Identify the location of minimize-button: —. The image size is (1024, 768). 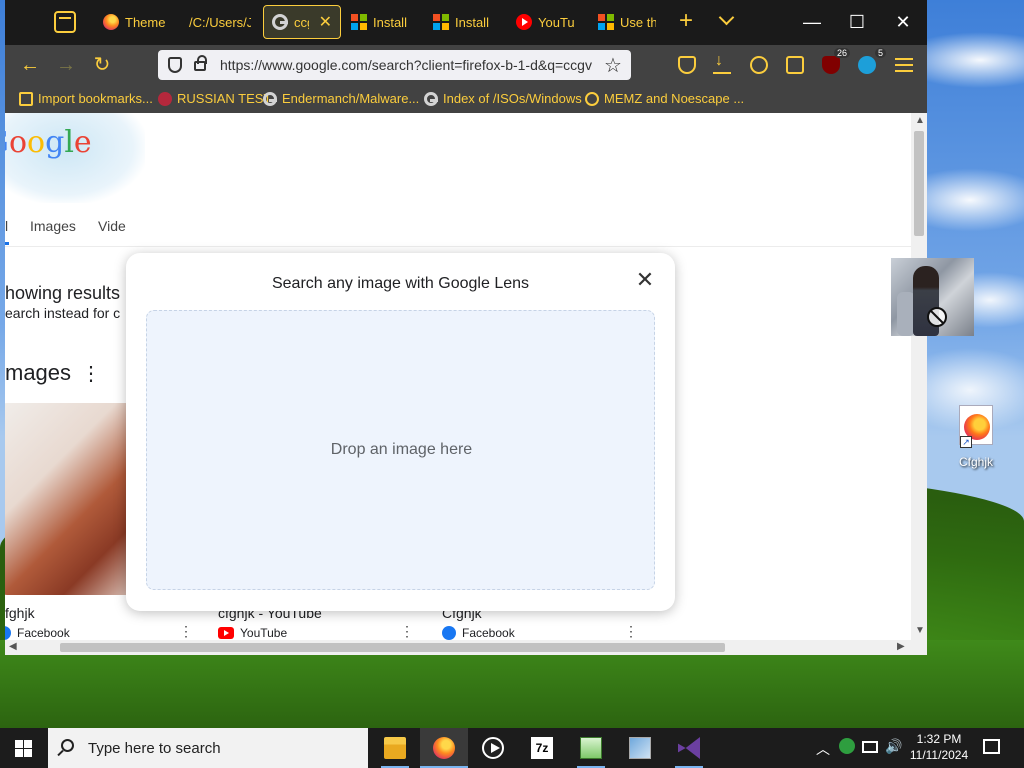
(812, 22).